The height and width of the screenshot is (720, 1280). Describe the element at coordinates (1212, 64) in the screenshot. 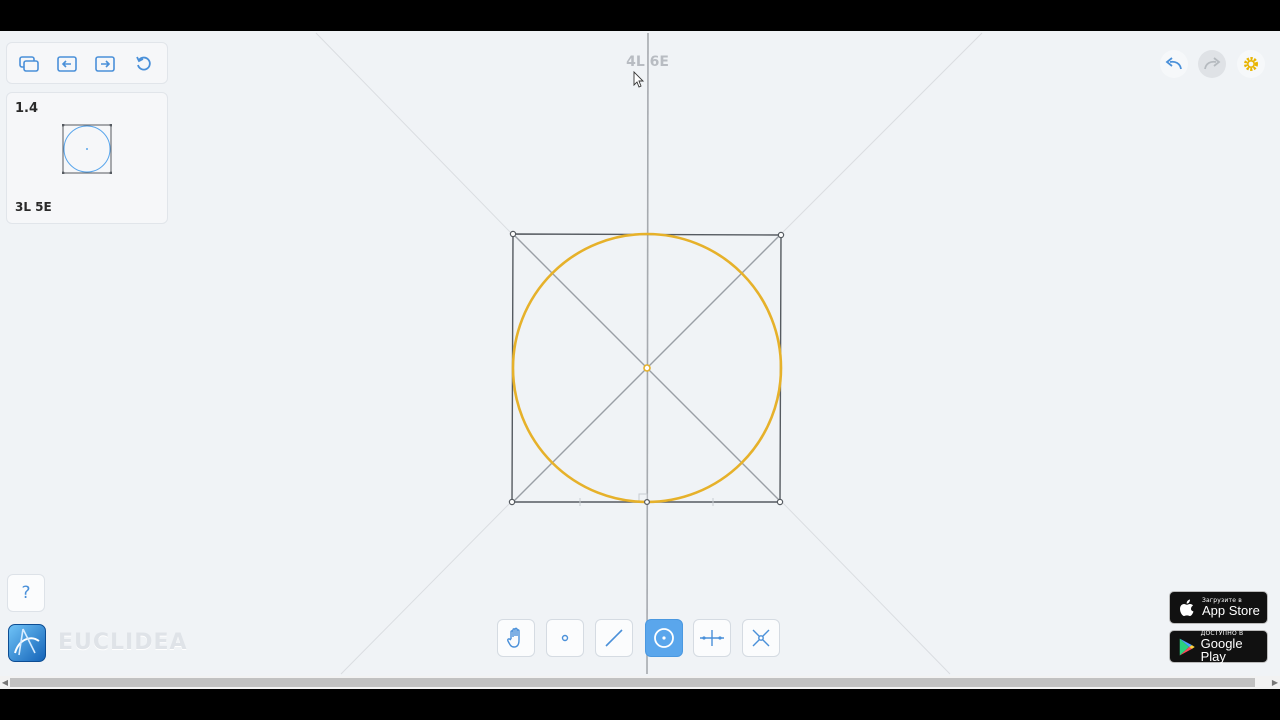

I see `redo-icon` at that location.